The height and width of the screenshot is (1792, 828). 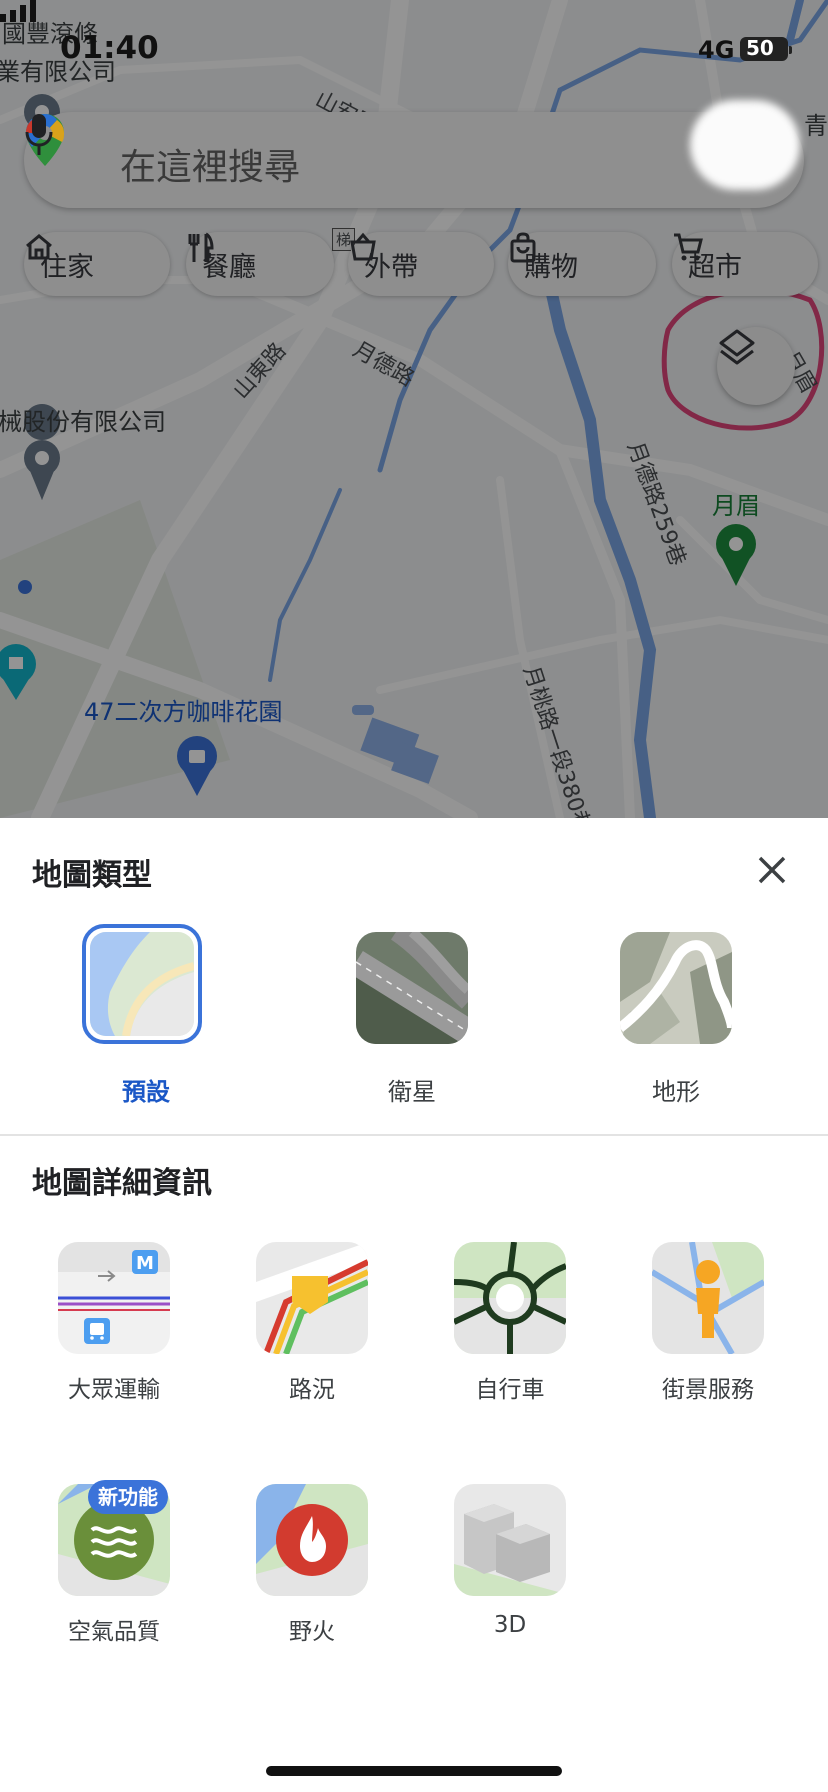 I want to click on battery-level: 50, so click(x=760, y=48).